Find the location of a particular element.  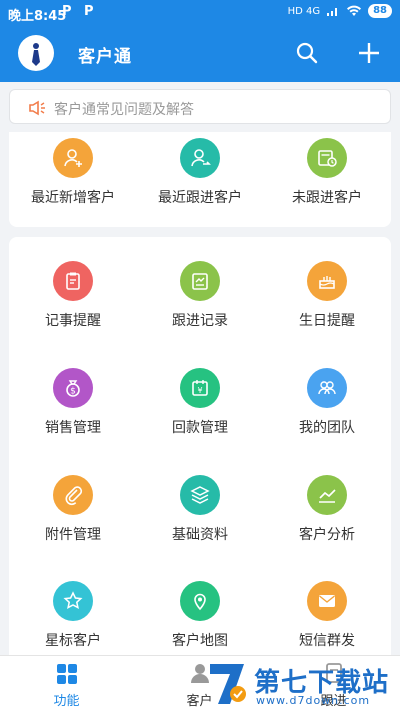

follow-user-icon is located at coordinates (200, 158).